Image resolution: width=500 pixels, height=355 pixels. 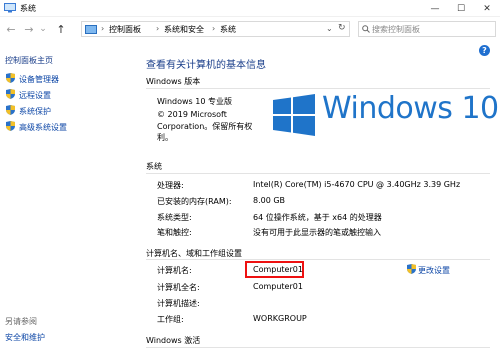 What do you see at coordinates (29, 29) in the screenshot?
I see `forward-arrow-icon: →` at bounding box center [29, 29].